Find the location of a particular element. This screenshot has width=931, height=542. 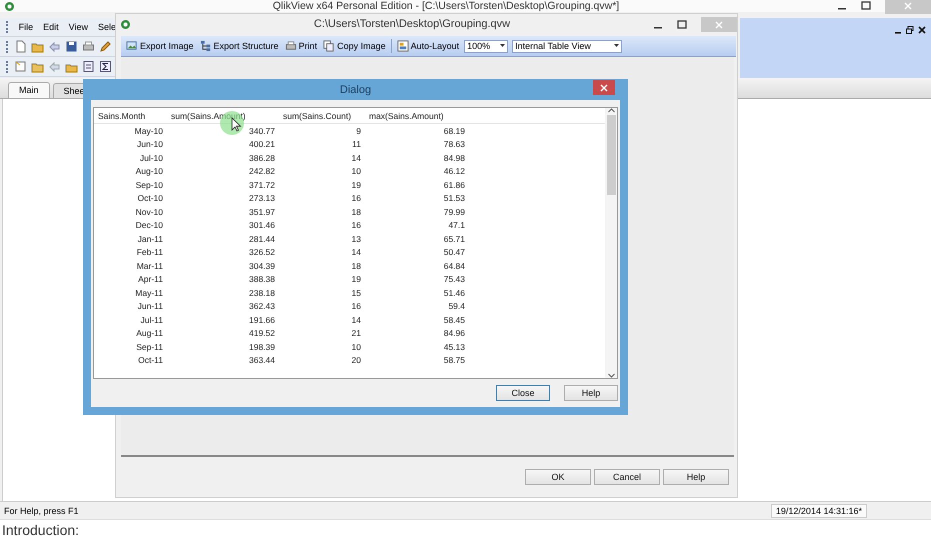

toolbar-button: Export Structure is located at coordinates (239, 46).